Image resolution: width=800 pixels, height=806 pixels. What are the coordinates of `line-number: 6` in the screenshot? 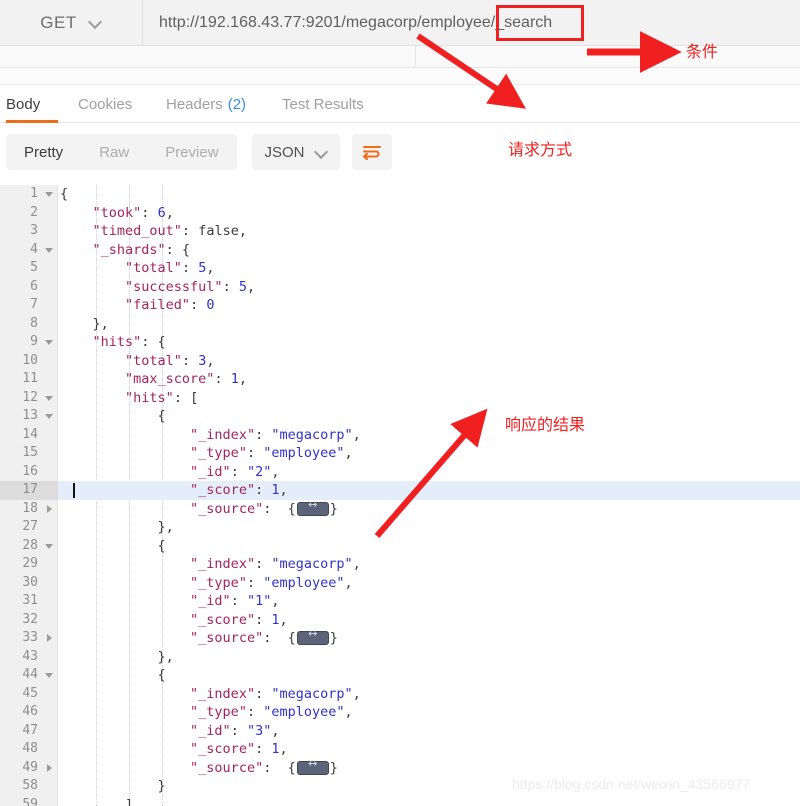 It's located at (34, 286).